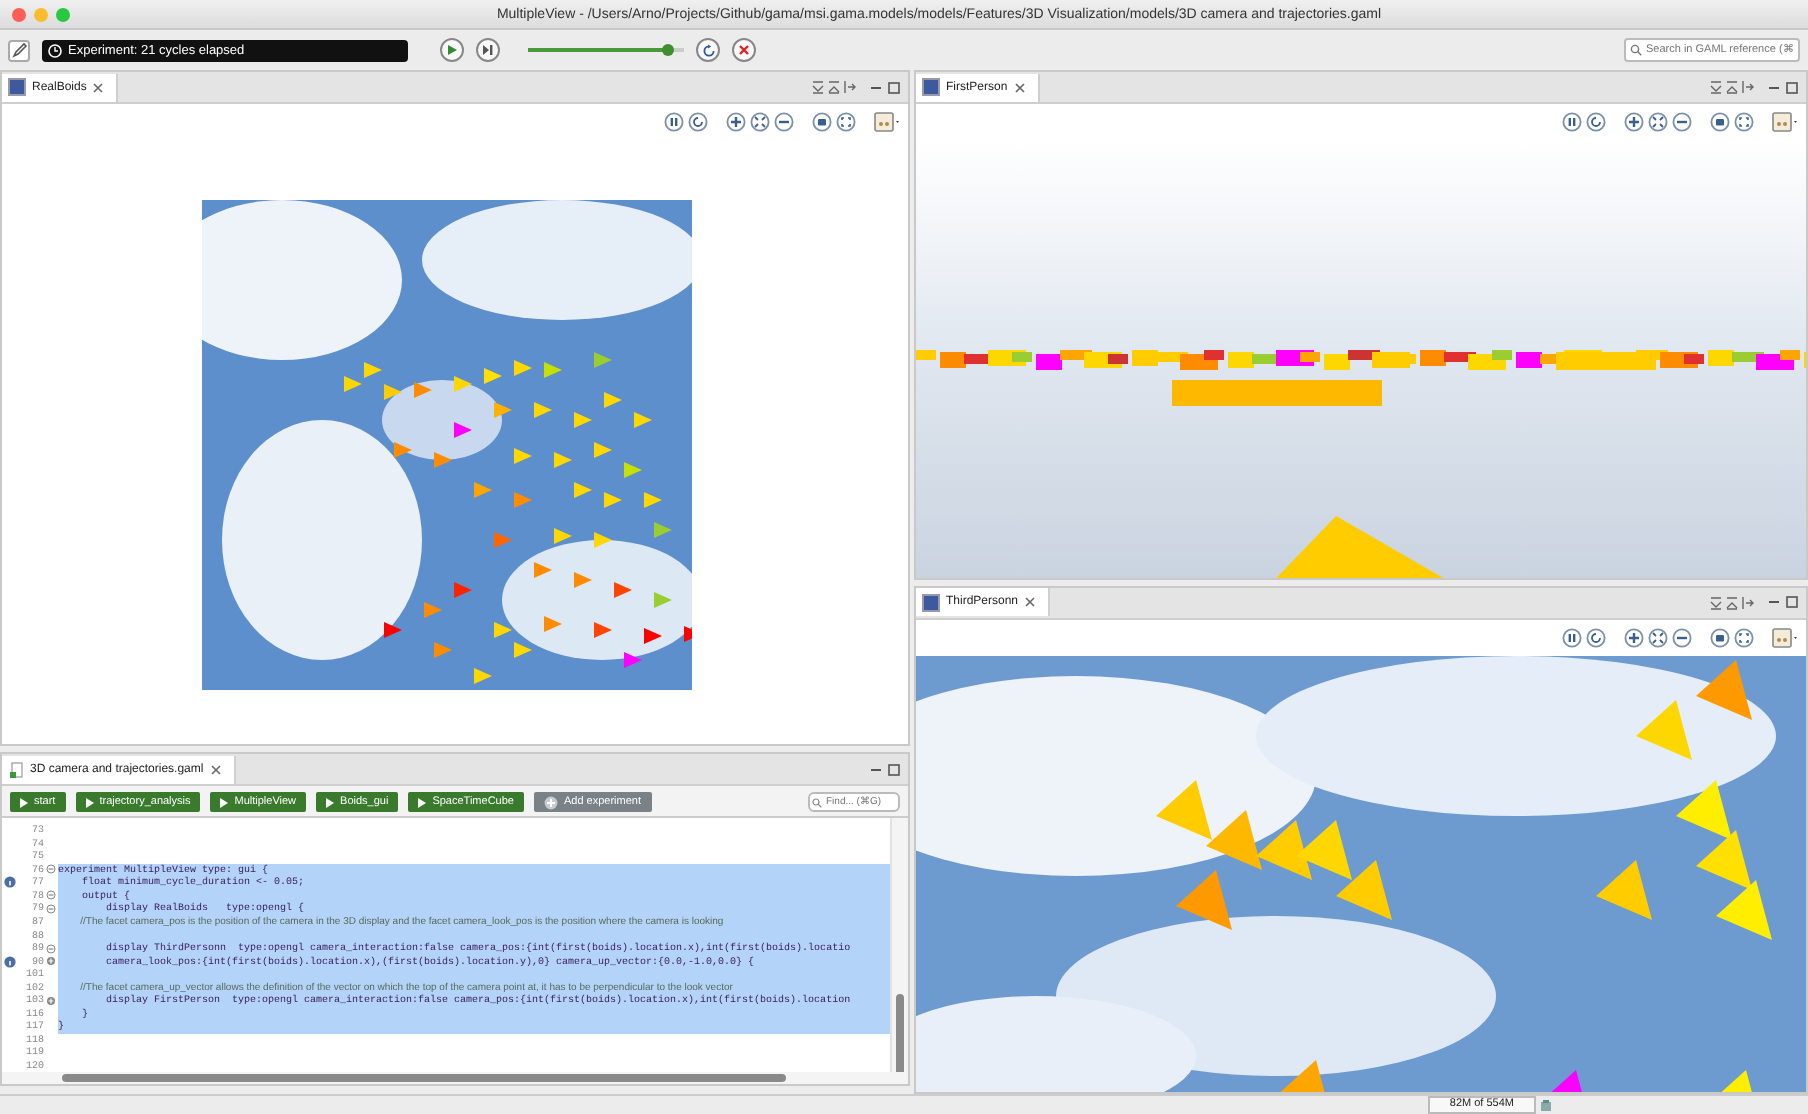  Describe the element at coordinates (606, 50) in the screenshot. I see `speed-slider` at that location.